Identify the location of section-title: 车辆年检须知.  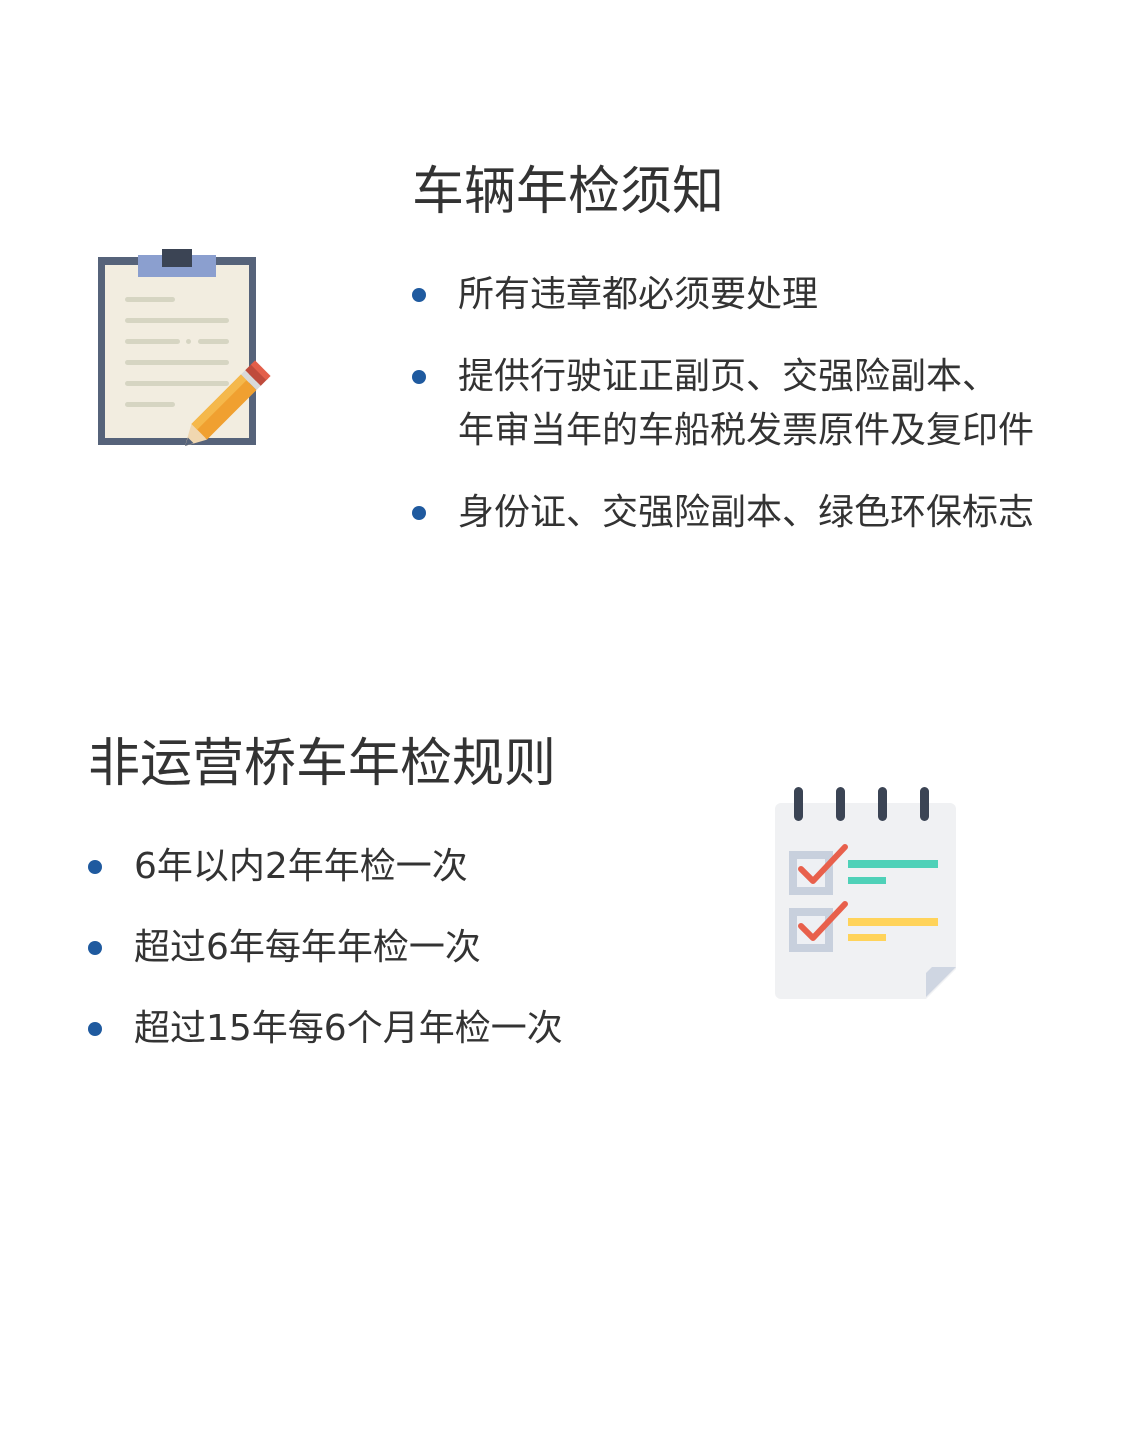
(568, 192).